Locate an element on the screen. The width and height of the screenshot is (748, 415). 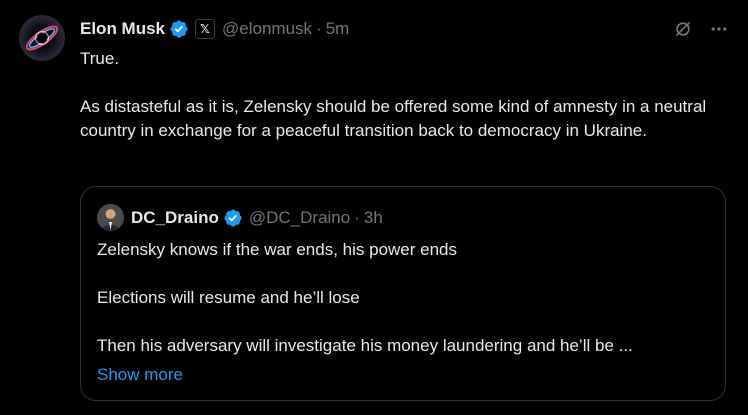
quoted-author-handle: @DC_Draino is located at coordinates (299, 218).